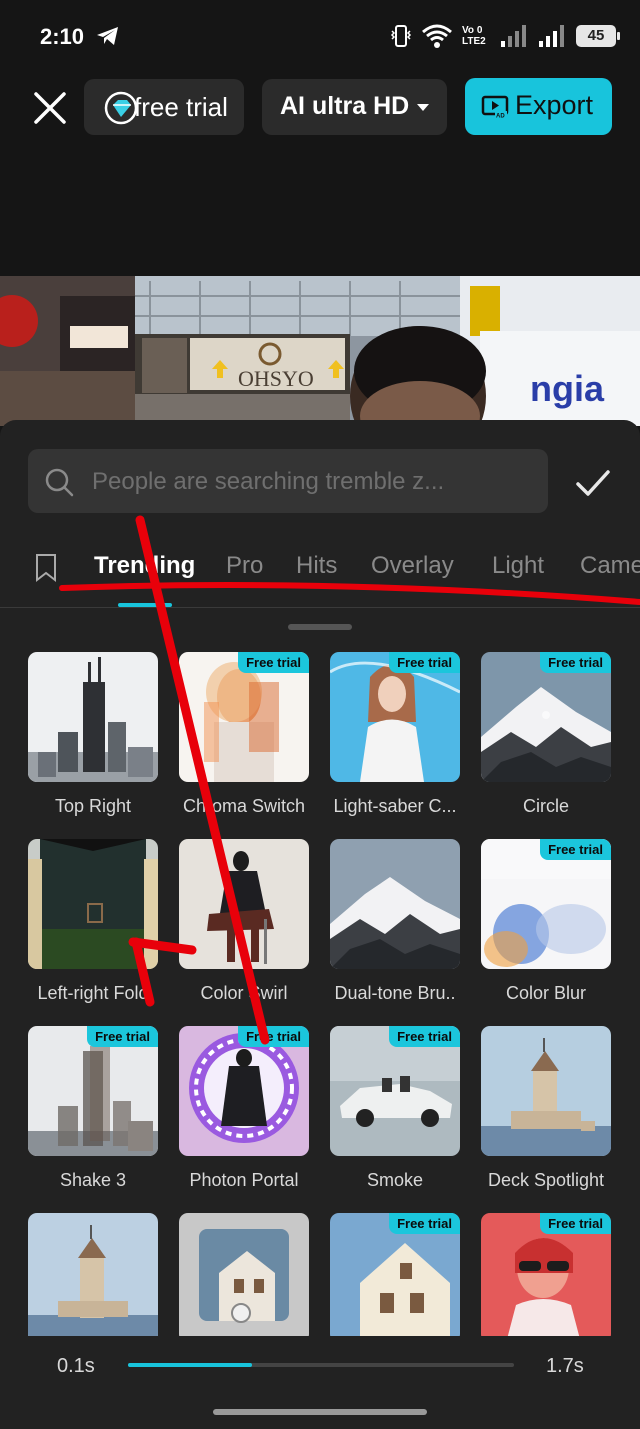 The height and width of the screenshot is (1429, 640). I want to click on effect-dual-tone-brush: Dual-tone Bru.., so click(395, 921).